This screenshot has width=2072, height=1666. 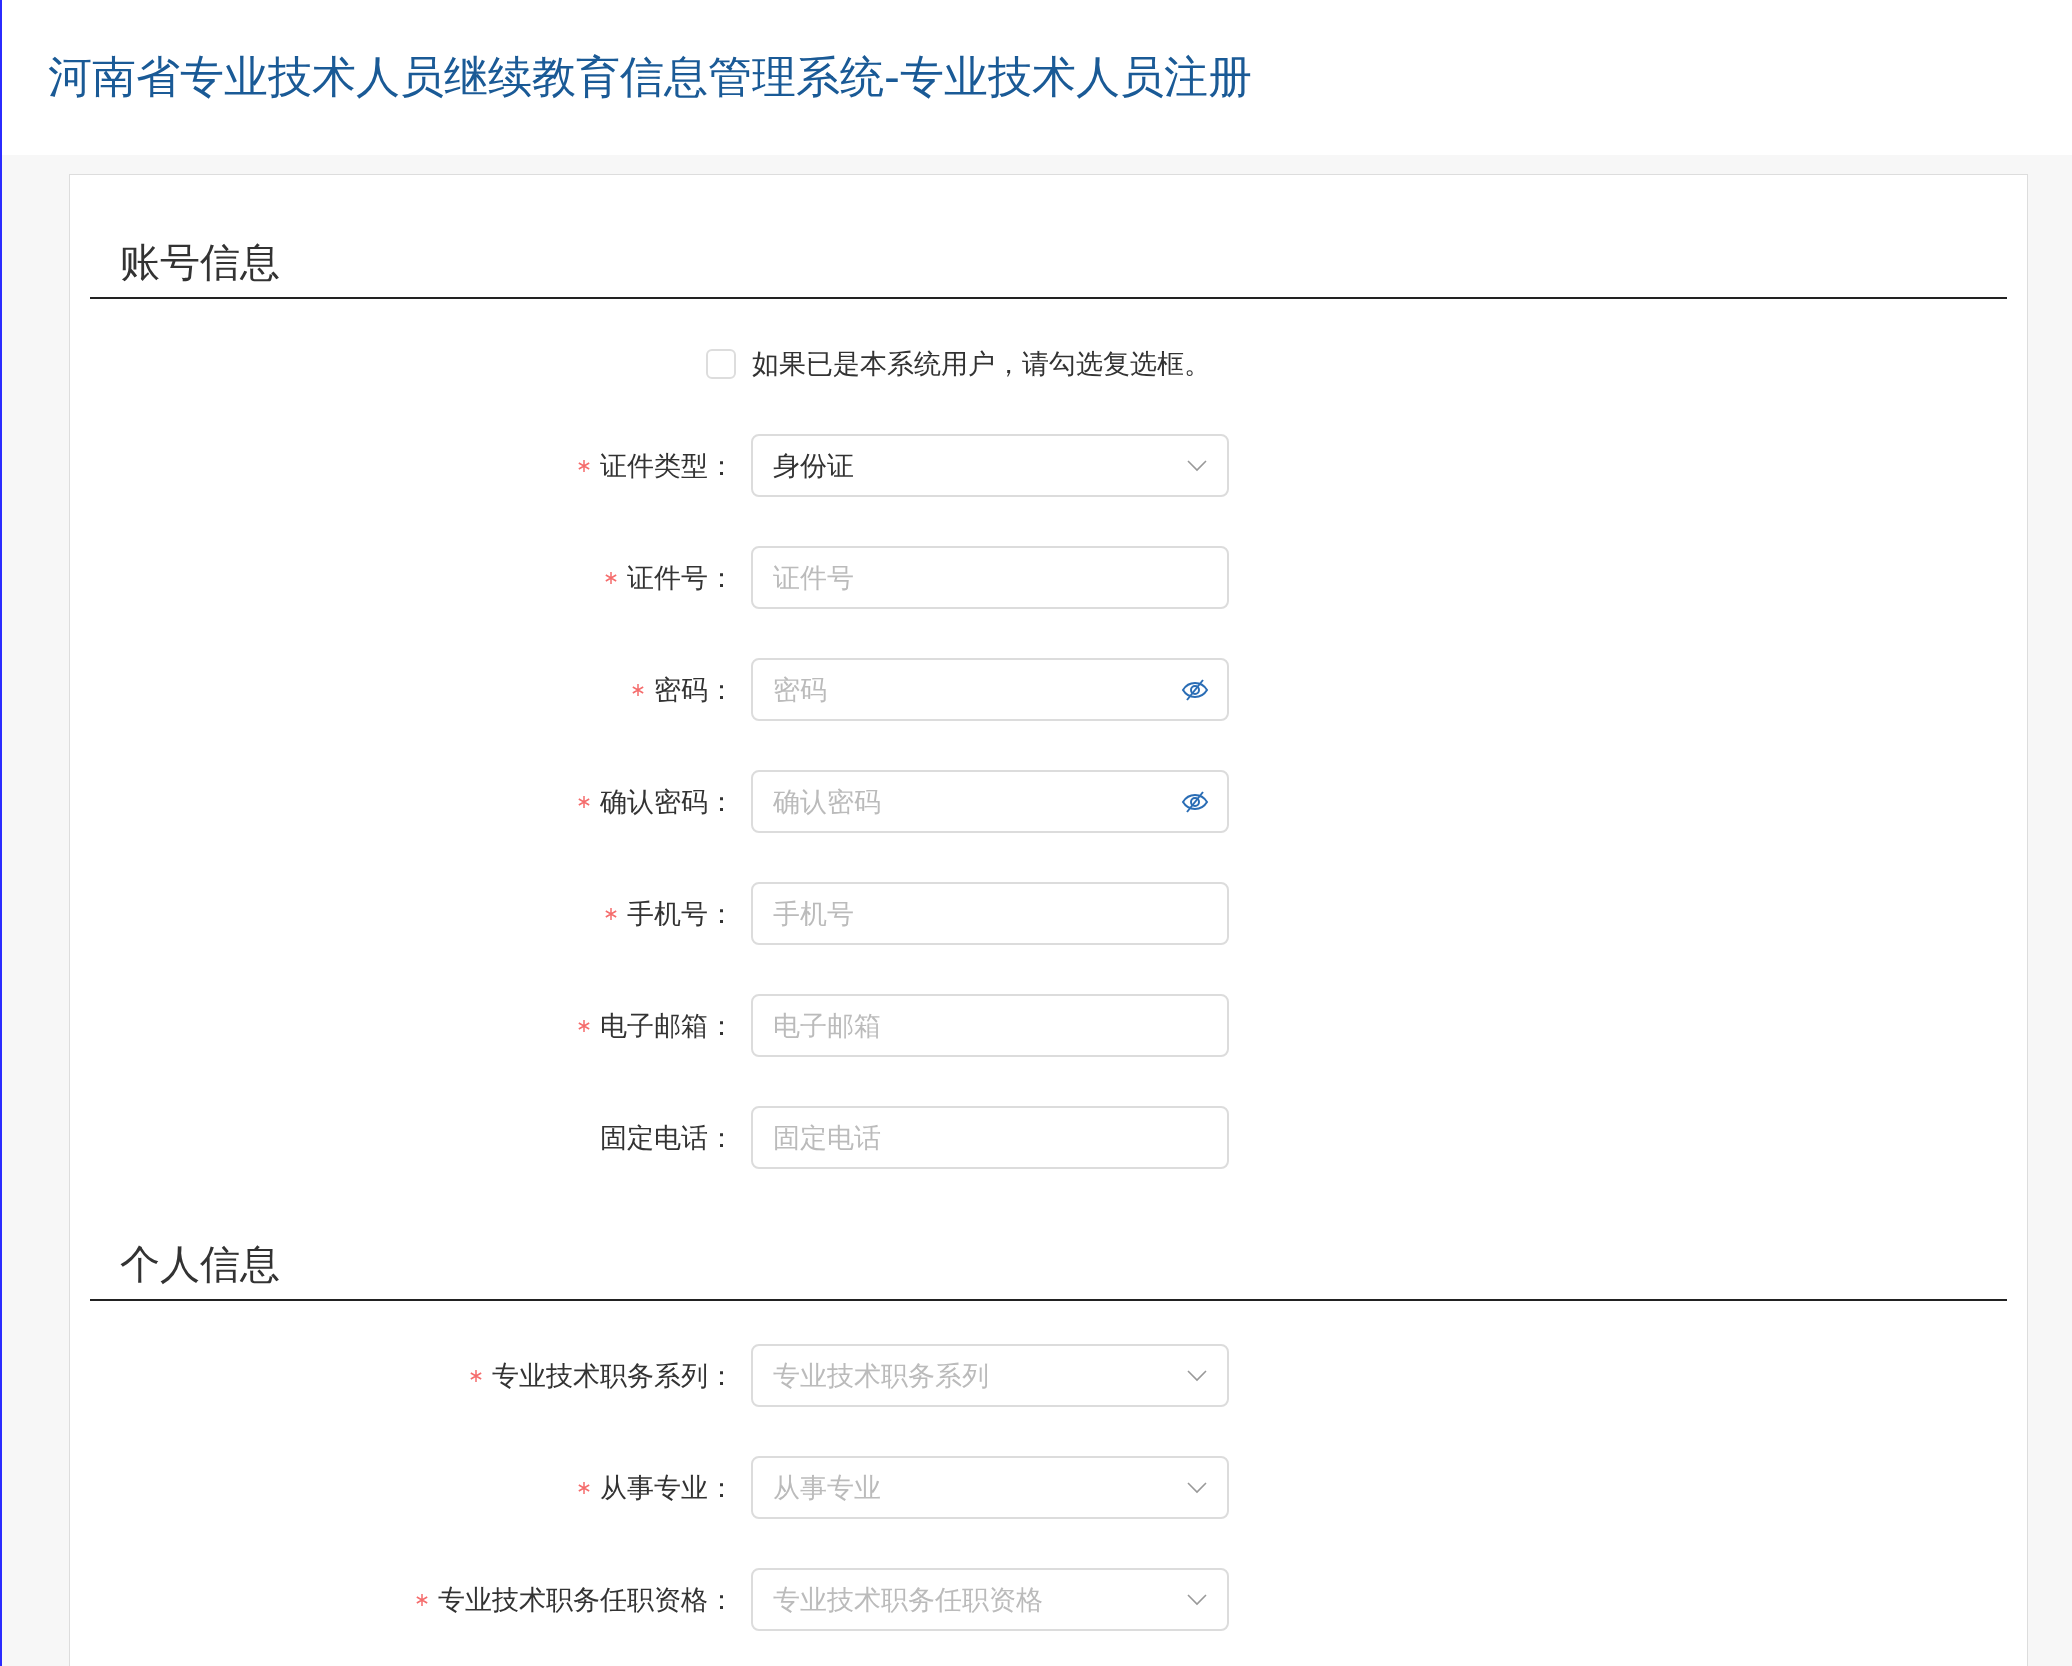 I want to click on page-title: 河南省专业技术人员继续教育信息管理系统-专业技术人员注册, so click(x=650, y=77).